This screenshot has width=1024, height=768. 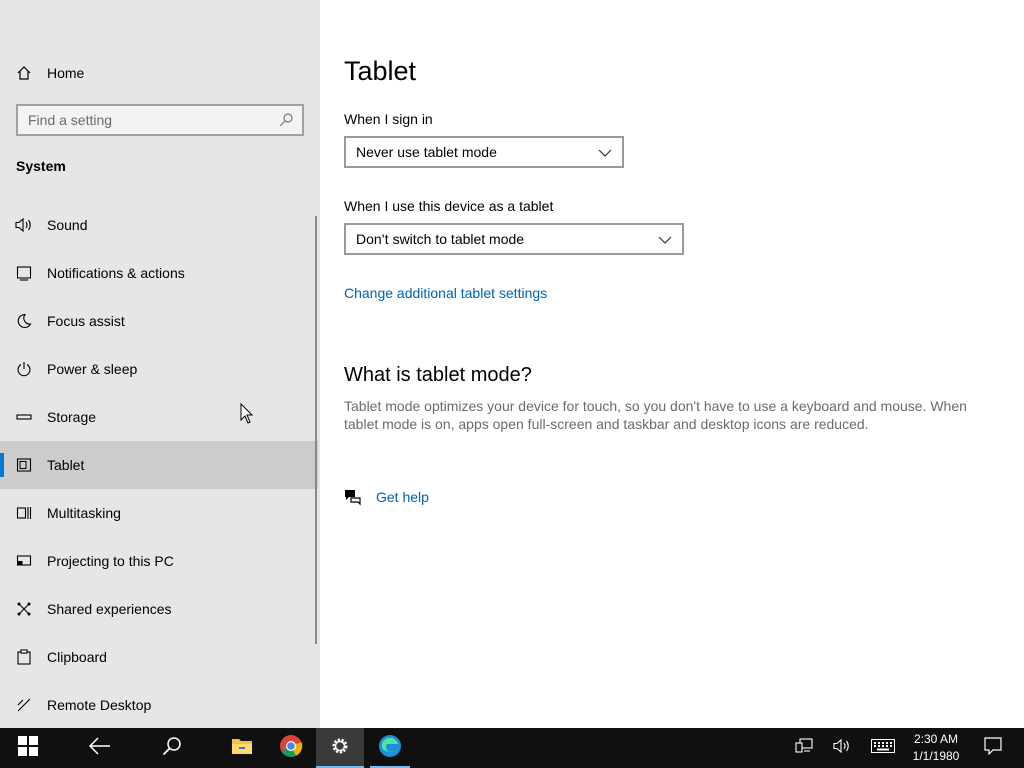 I want to click on network-button, so click(x=804, y=748).